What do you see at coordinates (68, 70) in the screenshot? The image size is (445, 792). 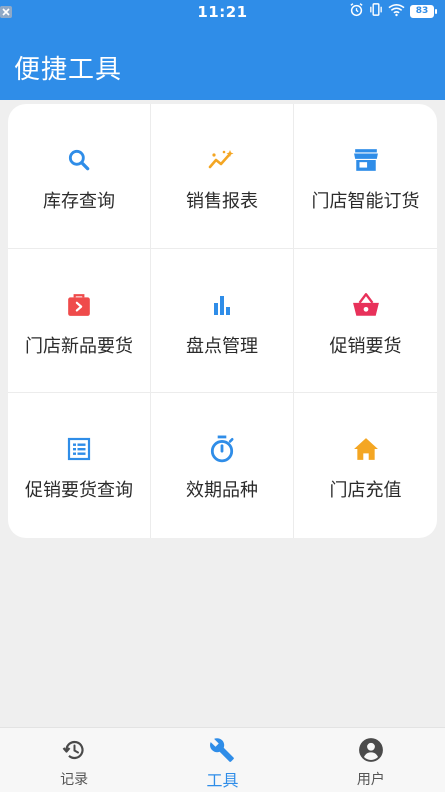 I see `page-title: 便捷工具` at bounding box center [68, 70].